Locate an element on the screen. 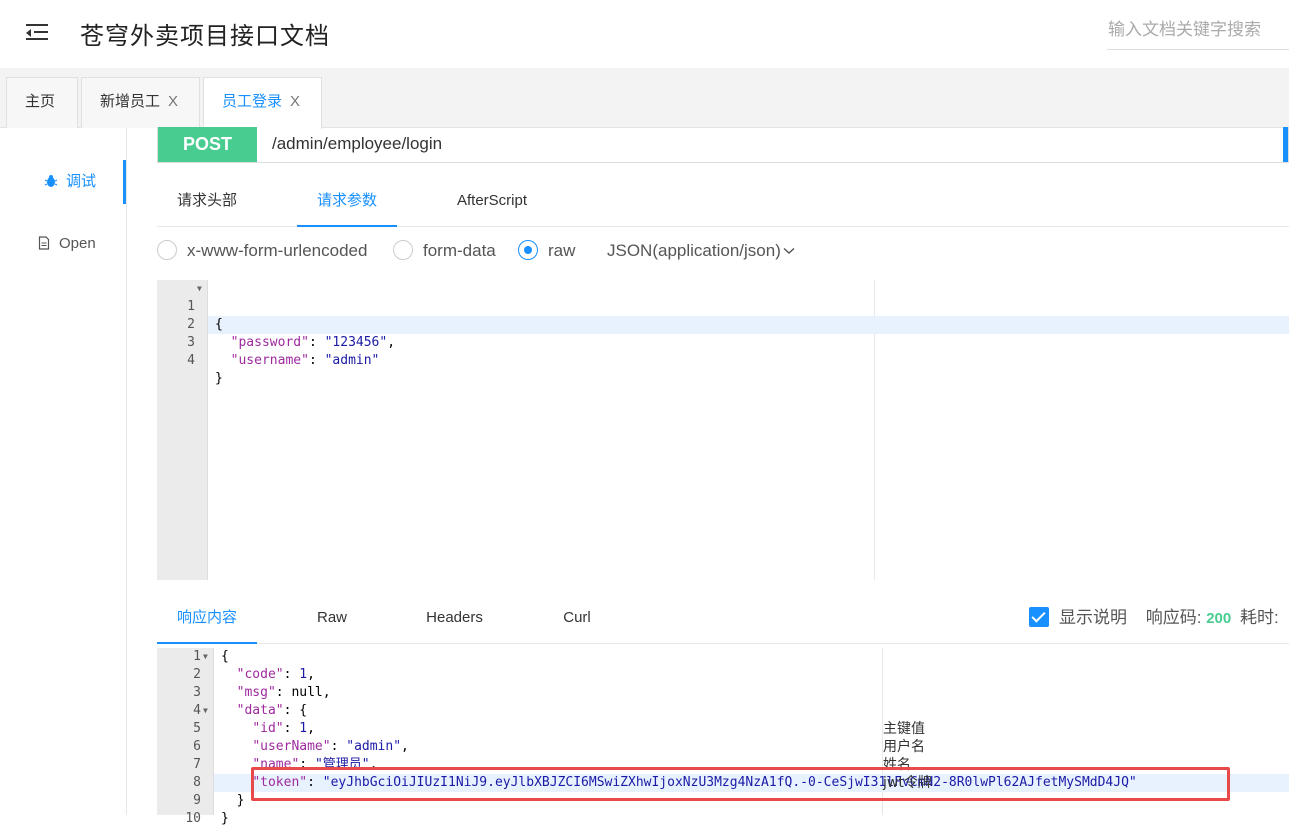 The height and width of the screenshot is (828, 1289). tab-add-employee: 新增员工 X is located at coordinates (140, 102).